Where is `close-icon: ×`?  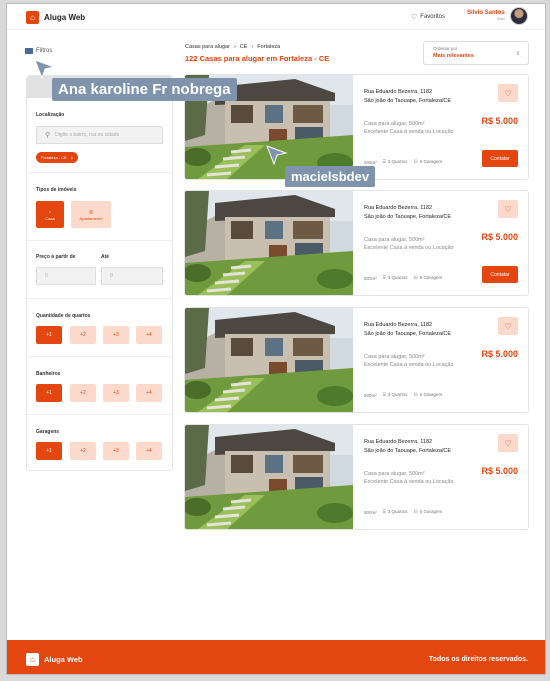 close-icon: × is located at coordinates (72, 157).